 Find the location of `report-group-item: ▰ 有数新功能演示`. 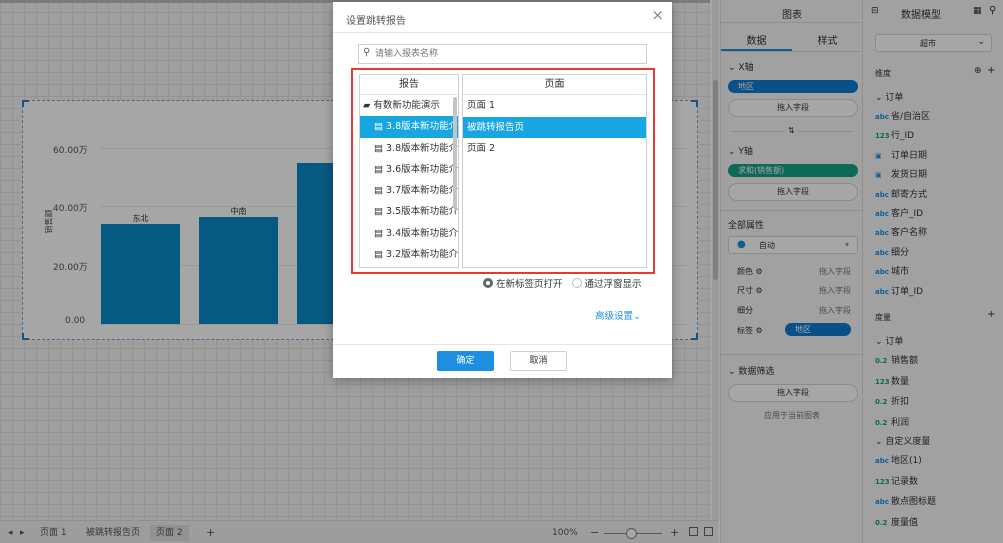

report-group-item: ▰ 有数新功能演示 is located at coordinates (409, 105).